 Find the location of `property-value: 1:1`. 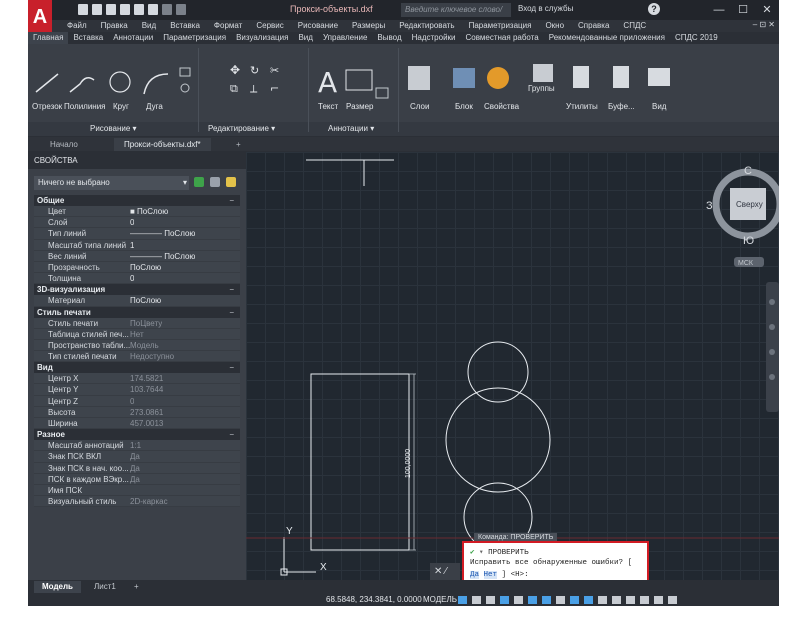

property-value: 1:1 is located at coordinates (135, 445).